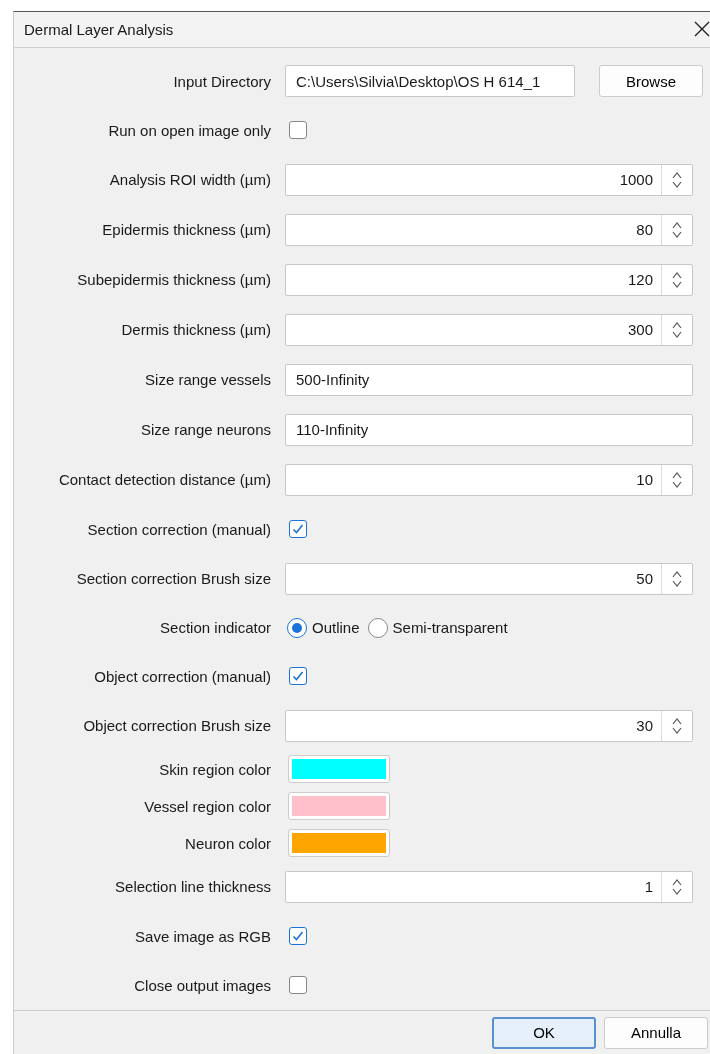 The image size is (710, 1054). Describe the element at coordinates (656, 1032) in the screenshot. I see `dialog-button: Annulla` at that location.